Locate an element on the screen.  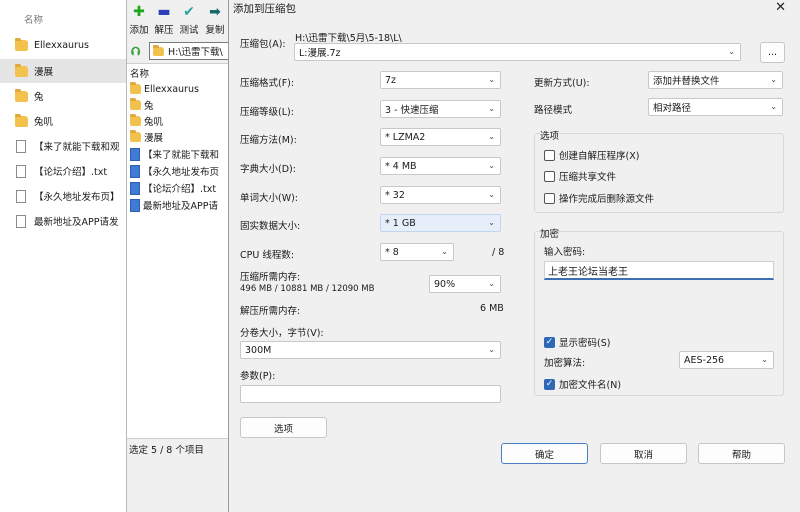
explorer-item: 漫展 is located at coordinates (65, 71).